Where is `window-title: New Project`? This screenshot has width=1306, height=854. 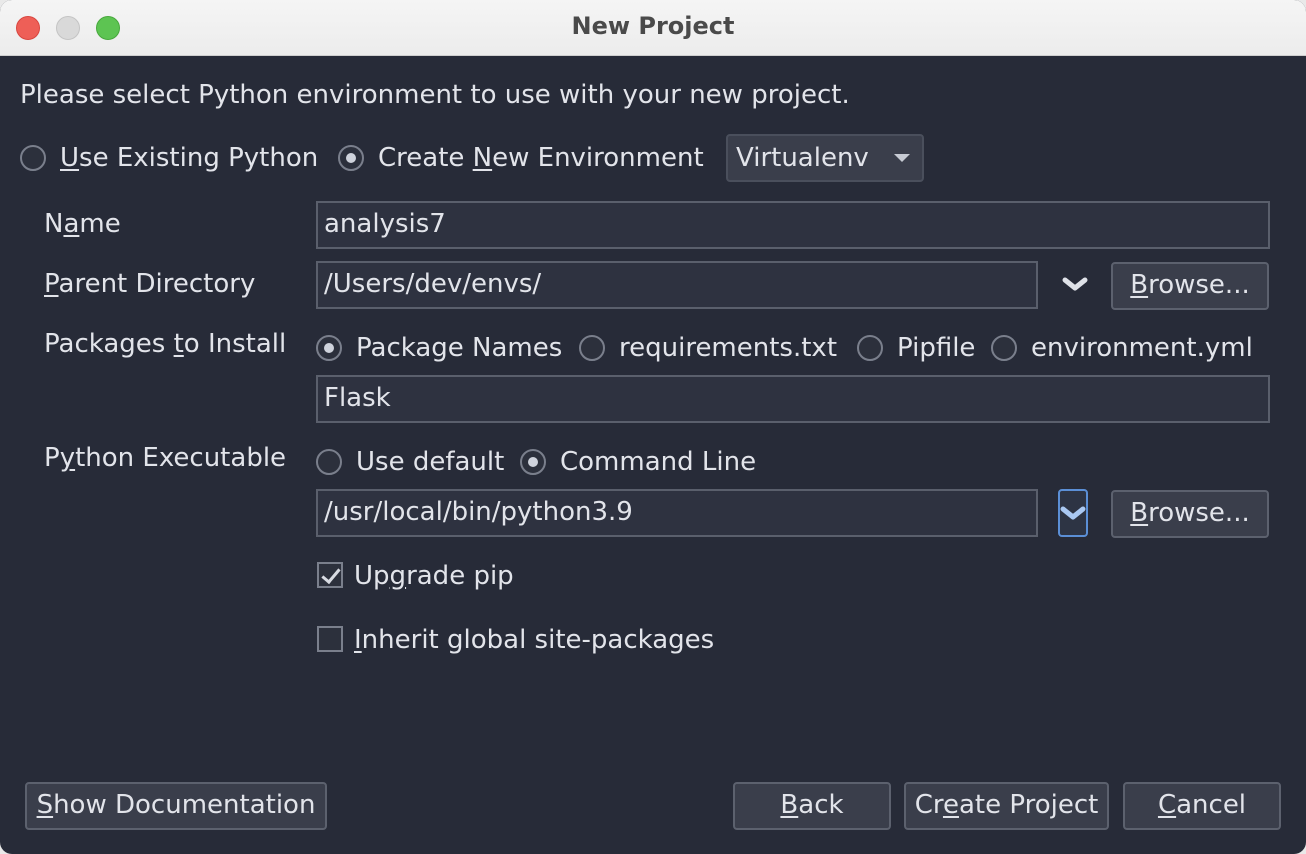 window-title: New Project is located at coordinates (653, 26).